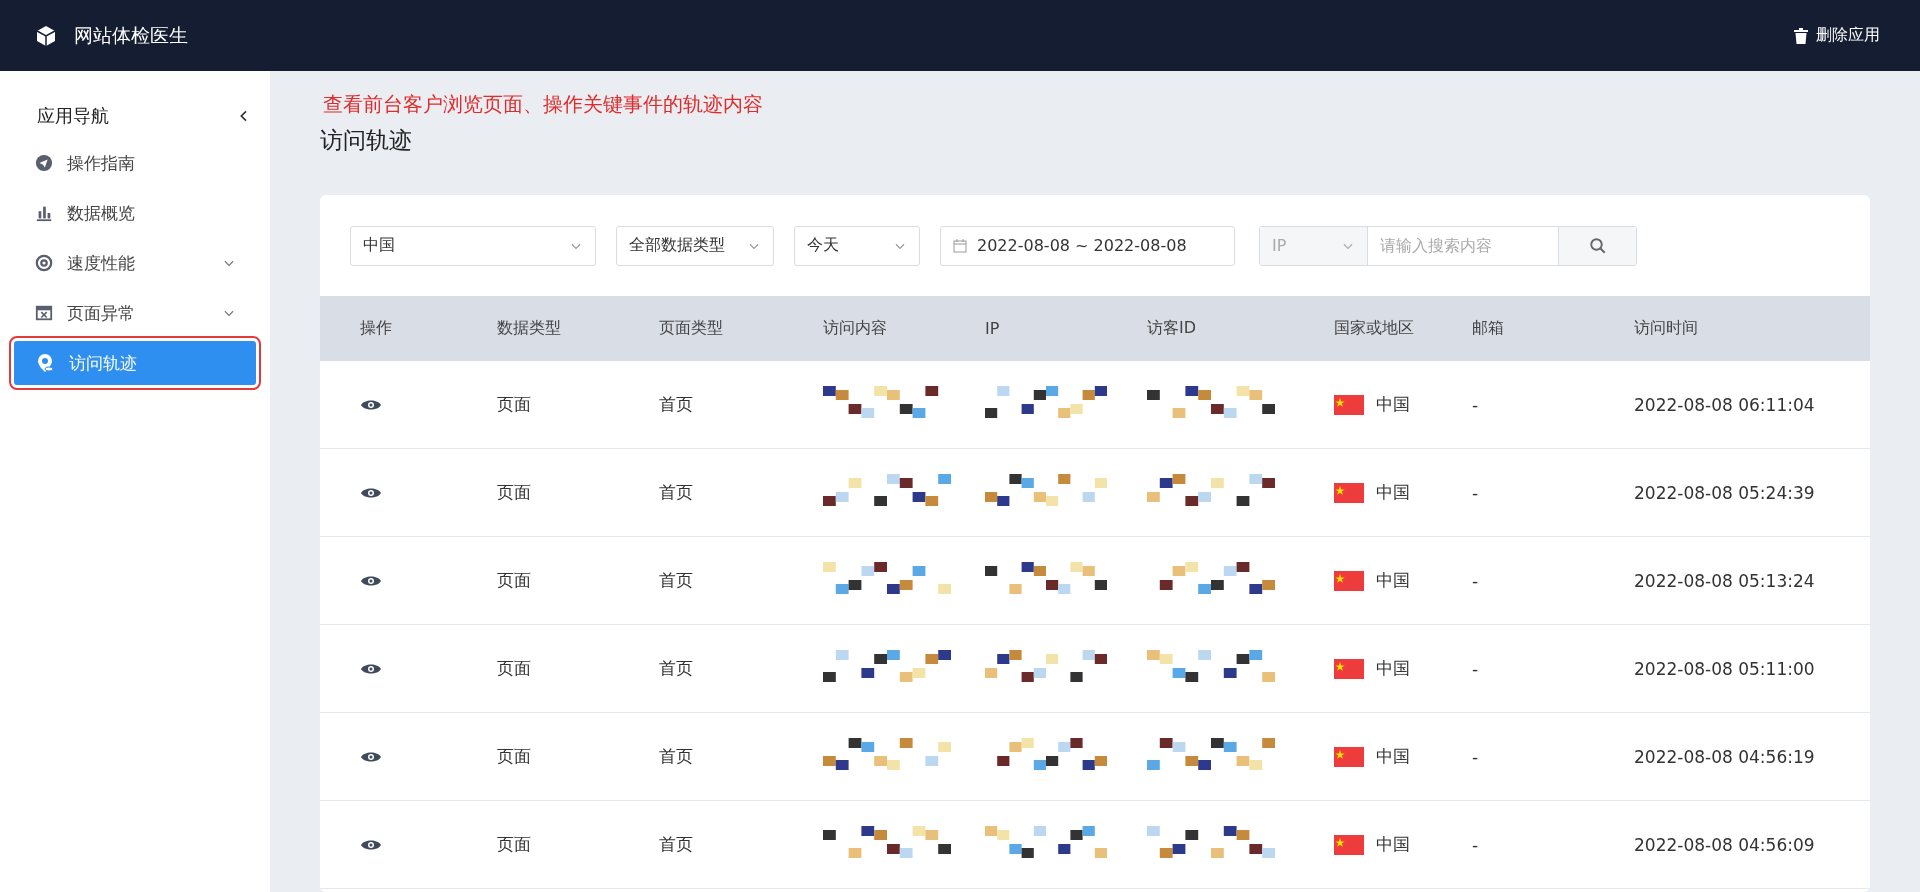 The image size is (1920, 892). What do you see at coordinates (44, 163) in the screenshot?
I see `send-icon` at bounding box center [44, 163].